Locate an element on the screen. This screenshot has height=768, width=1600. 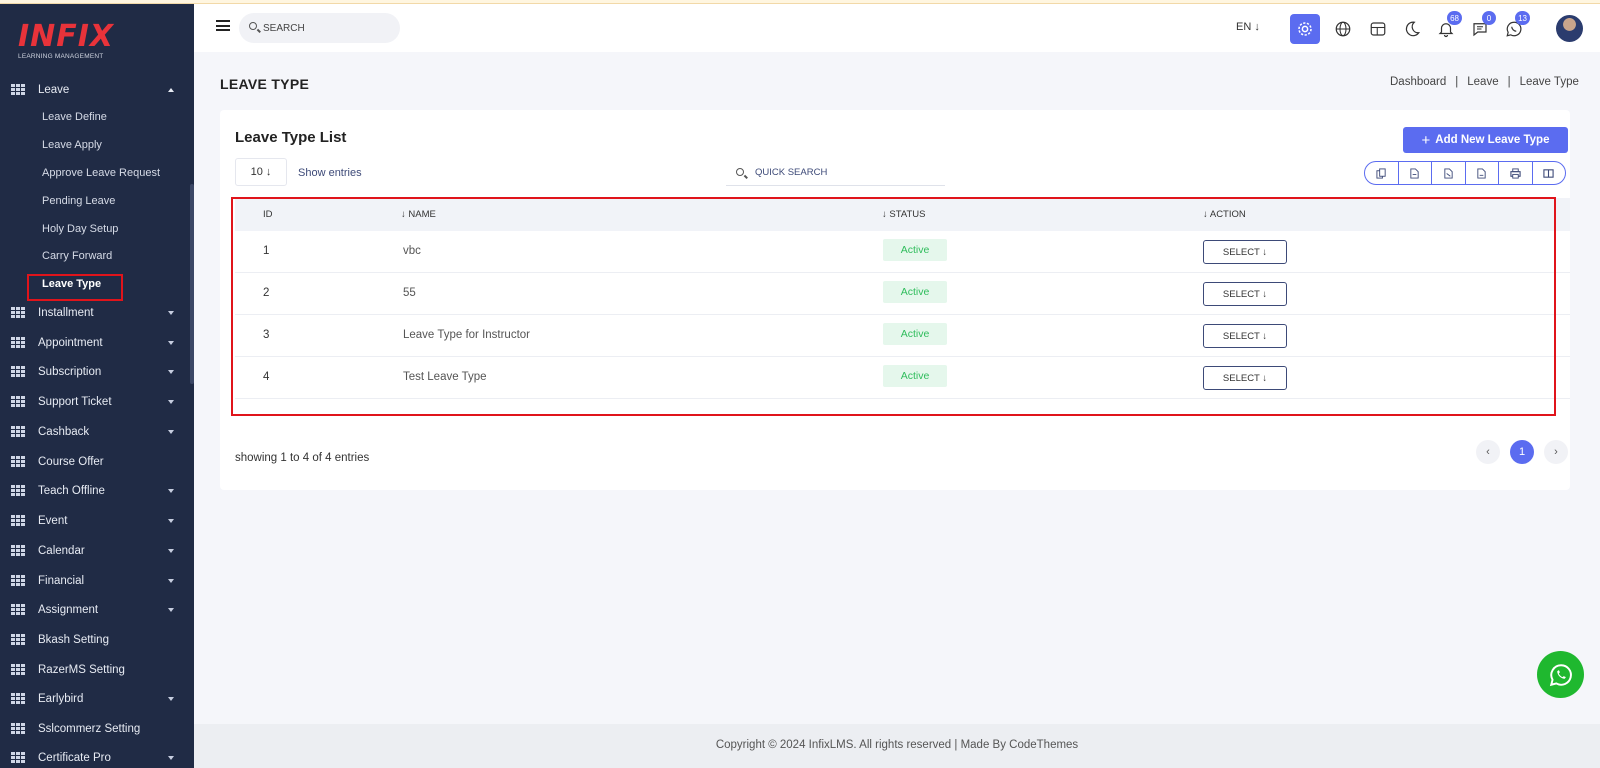
sidebar-item-label: Appointment is located at coordinates (70, 343).